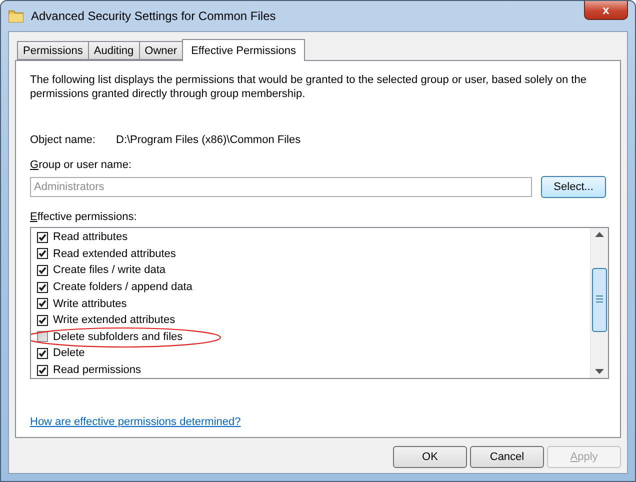  Describe the element at coordinates (208, 140) in the screenshot. I see `object-path: D:\Program Files (x86)\Common Files` at that location.